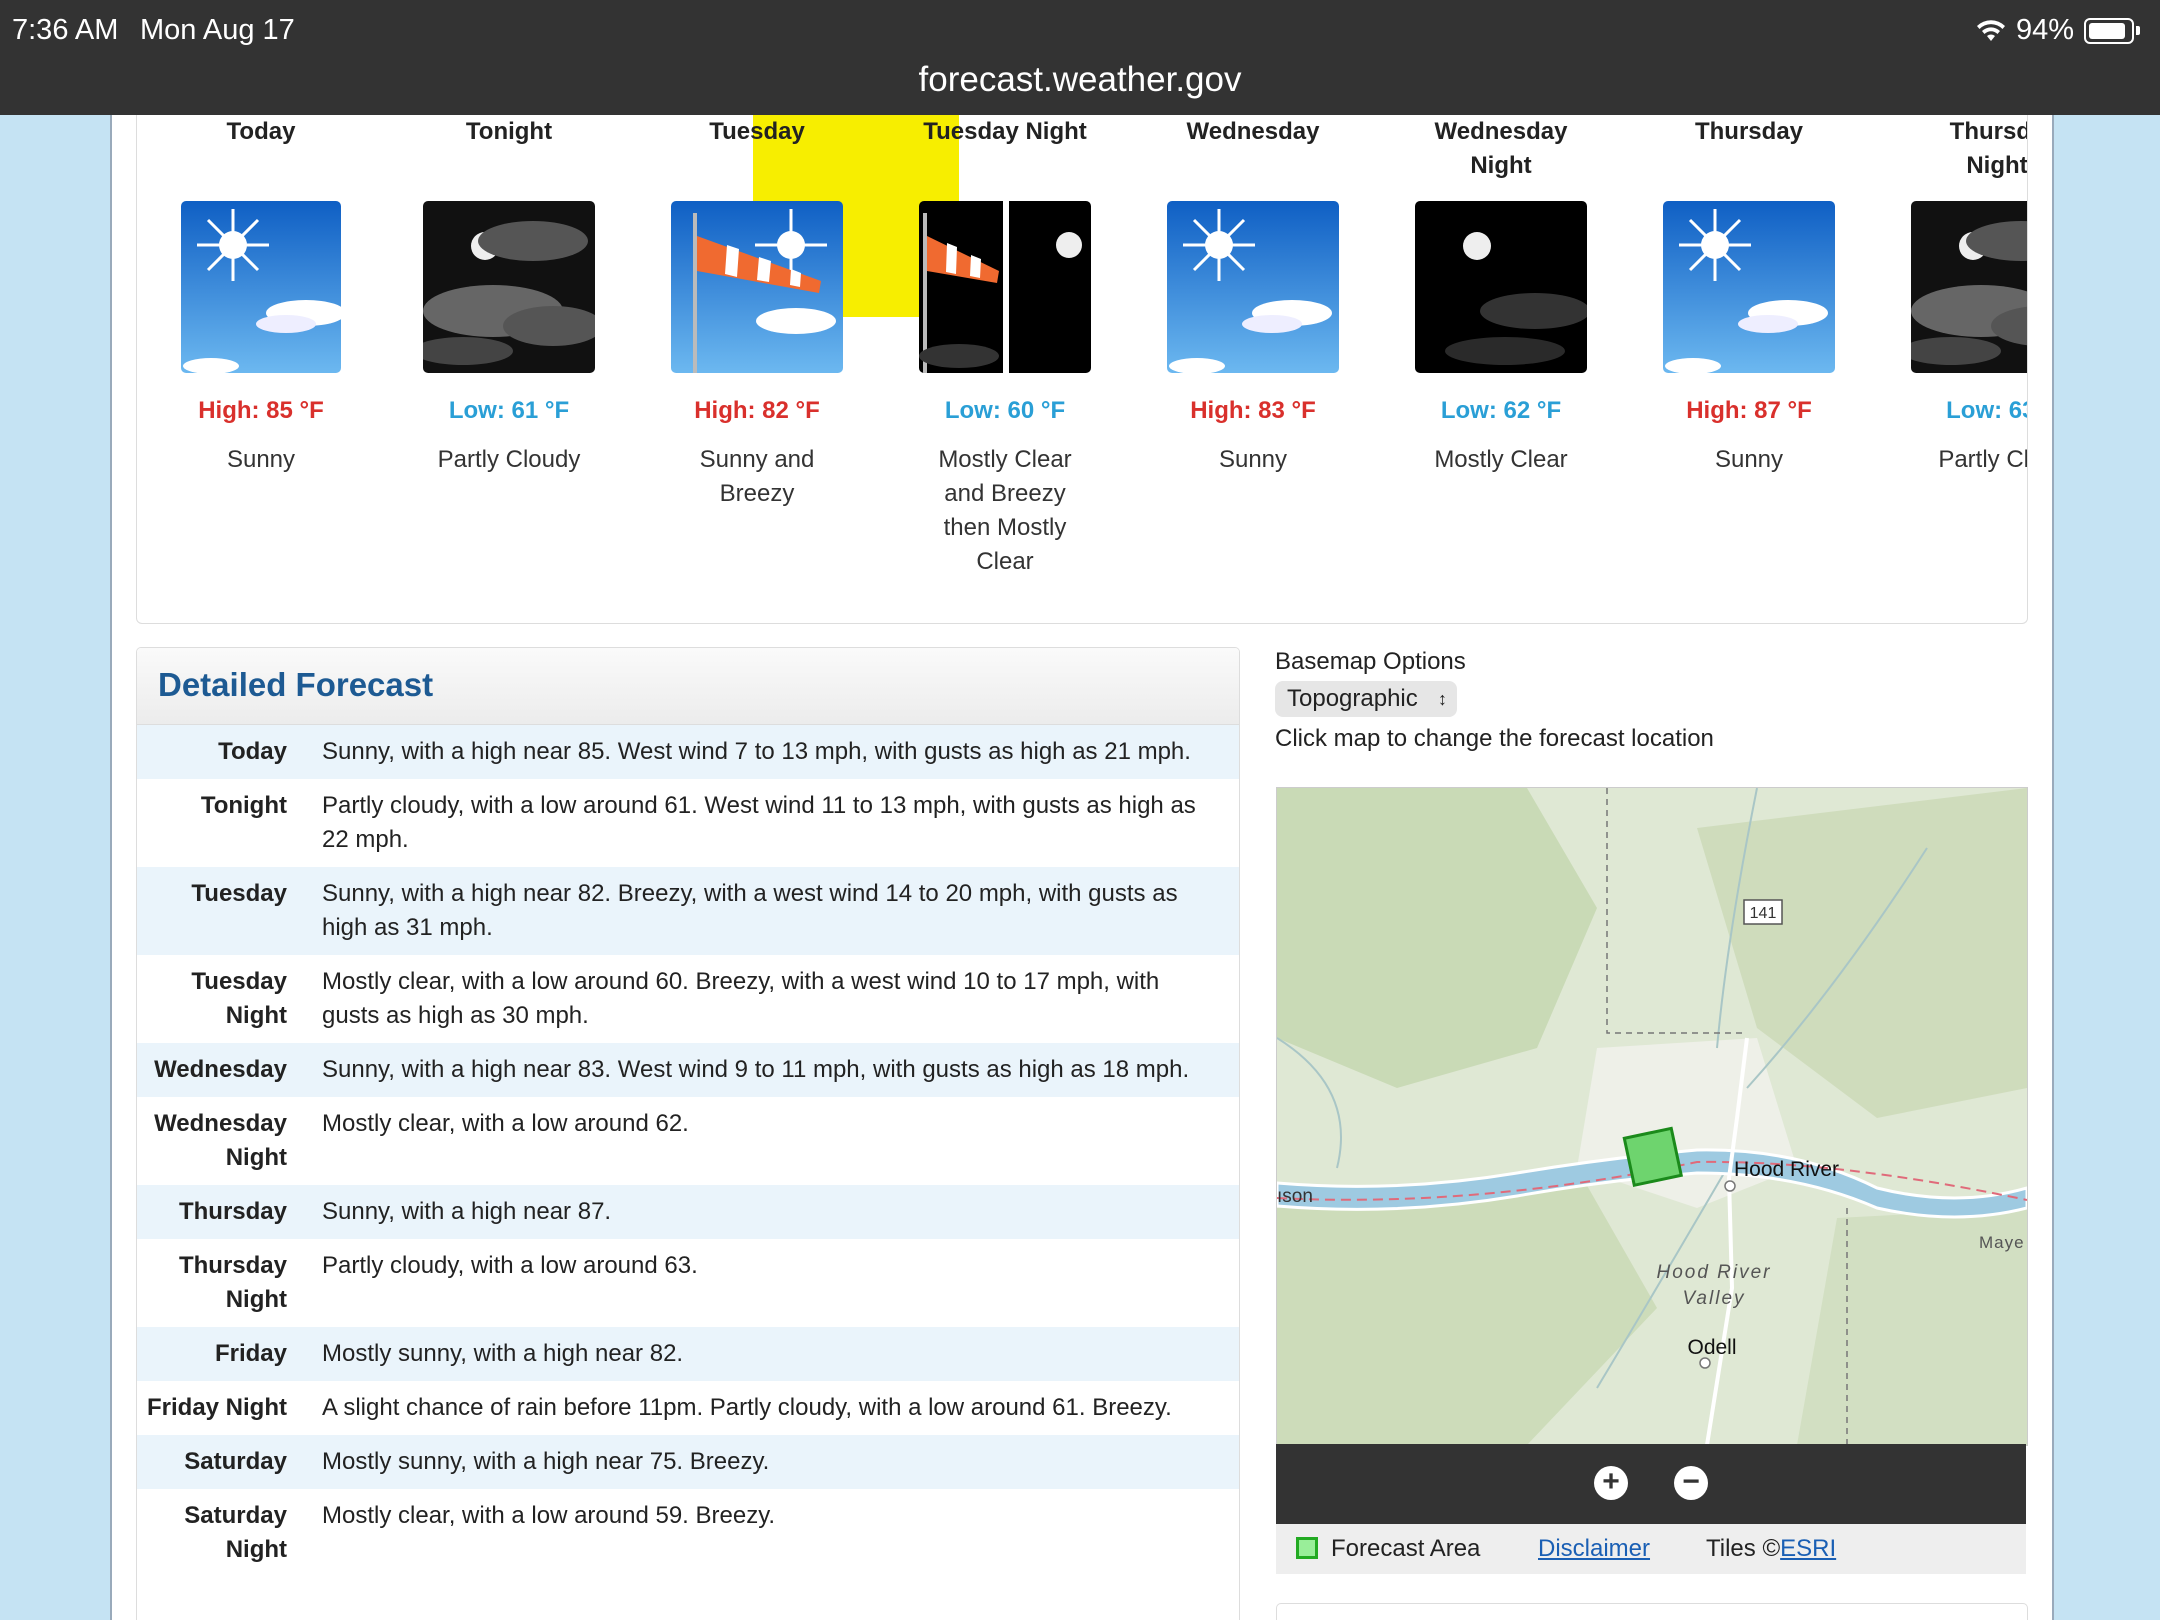 The image size is (2160, 1620). What do you see at coordinates (688, 686) in the screenshot?
I see `detailed-forecast-header: Detailed Forecast` at bounding box center [688, 686].